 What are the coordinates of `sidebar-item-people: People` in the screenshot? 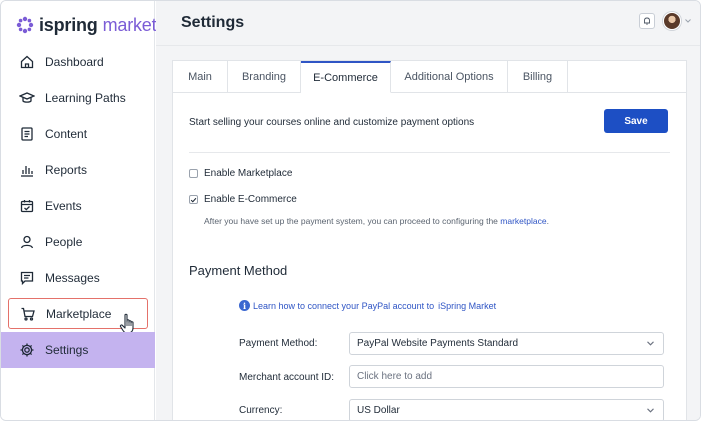 It's located at (78, 242).